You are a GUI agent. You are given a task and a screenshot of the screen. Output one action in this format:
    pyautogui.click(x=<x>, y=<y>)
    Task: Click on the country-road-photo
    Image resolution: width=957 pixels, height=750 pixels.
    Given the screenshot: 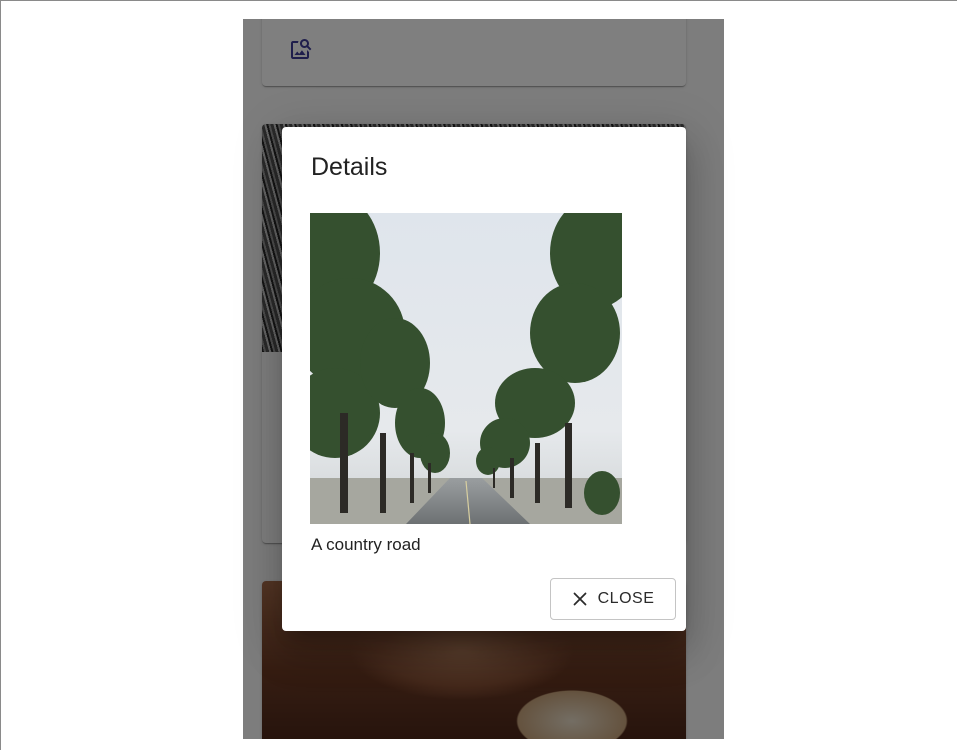 What is the action you would take?
    pyautogui.click(x=466, y=368)
    